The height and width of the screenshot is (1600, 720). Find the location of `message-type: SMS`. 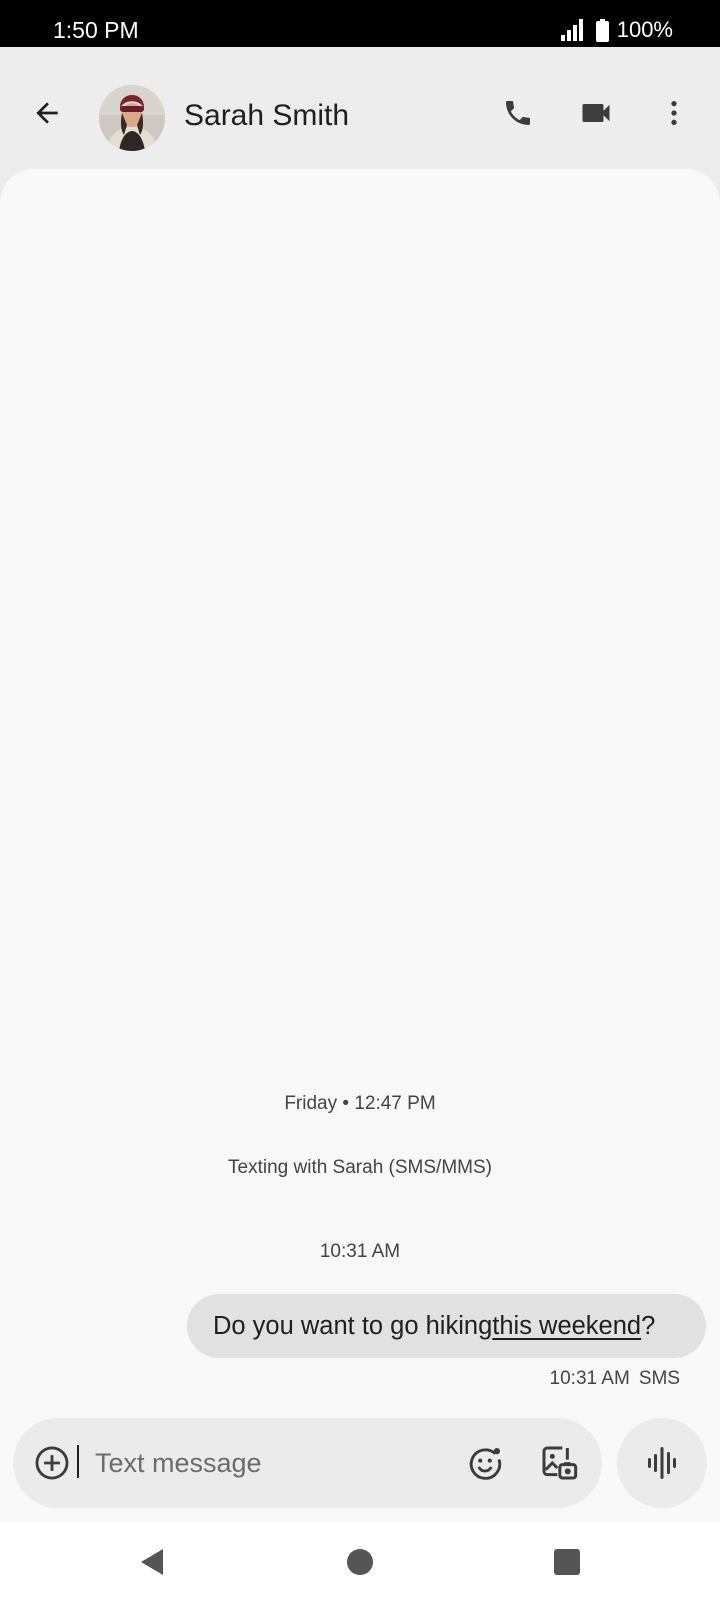

message-type: SMS is located at coordinates (659, 1378).